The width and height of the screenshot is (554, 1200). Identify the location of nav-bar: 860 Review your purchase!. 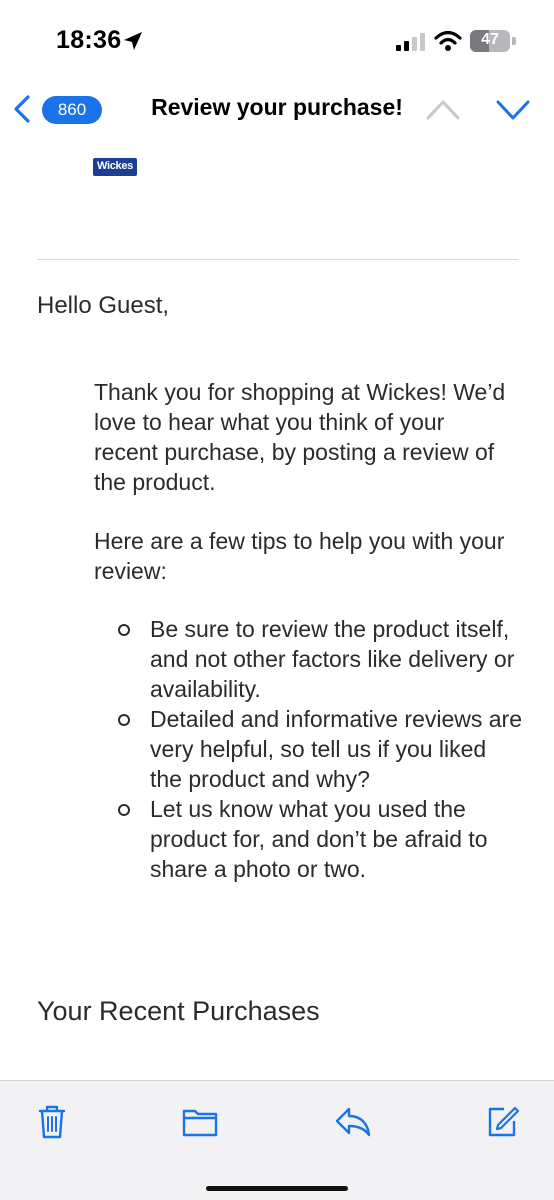
(277, 109).